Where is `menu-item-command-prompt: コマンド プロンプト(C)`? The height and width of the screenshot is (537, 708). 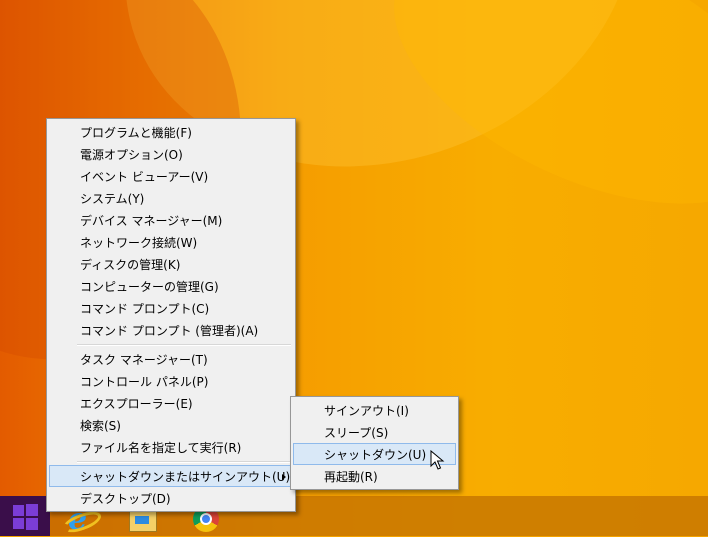
menu-item-command-prompt: コマンド プロンプト(C) is located at coordinates (171, 308).